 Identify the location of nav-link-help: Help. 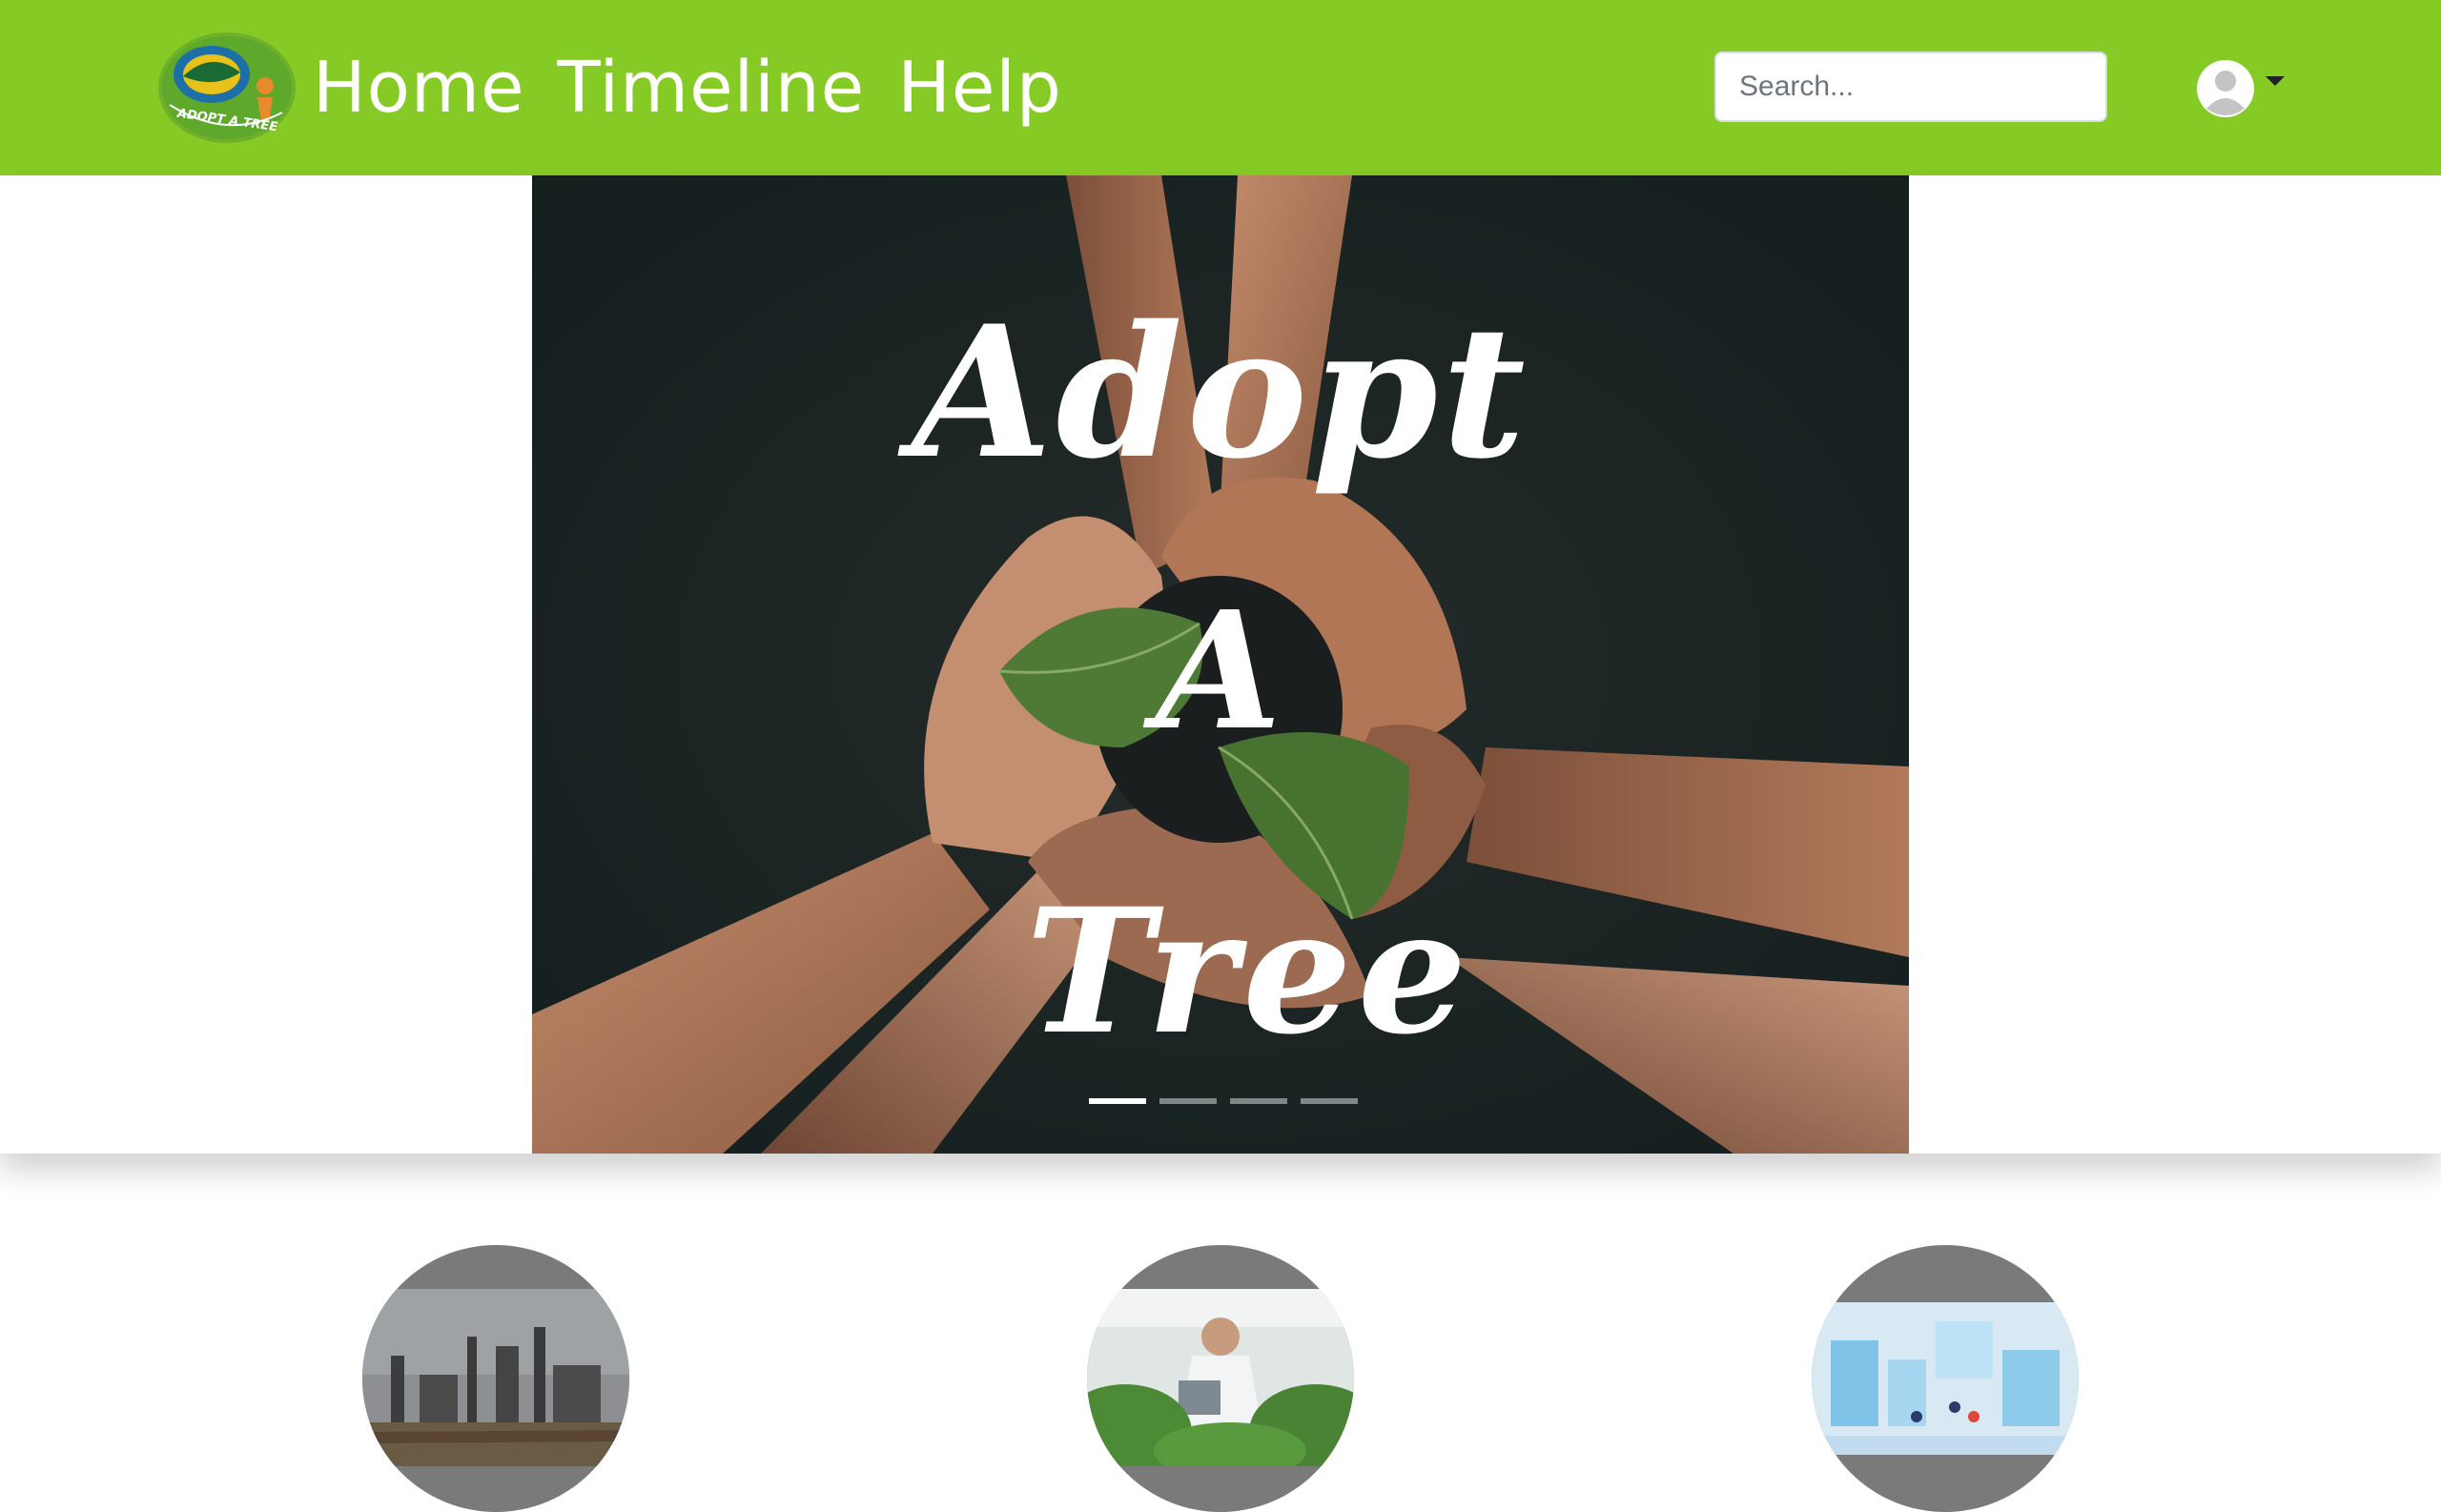
(979, 88).